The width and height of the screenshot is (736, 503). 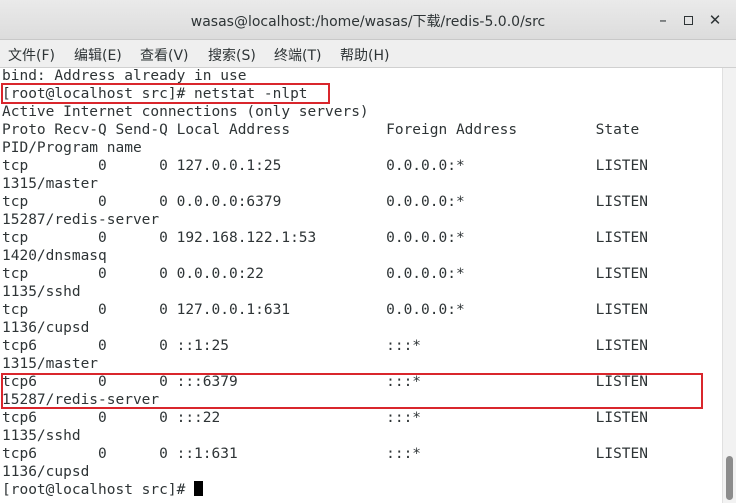 I want to click on table-row-program: 1420/dnsmasq, so click(x=54, y=256).